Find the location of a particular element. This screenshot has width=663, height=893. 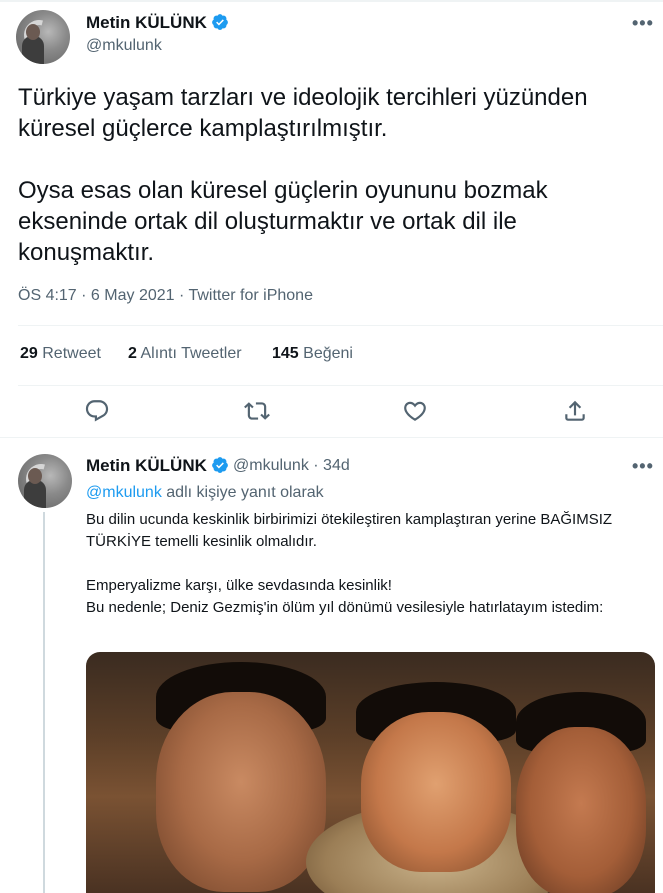

retweet-count: 29 Retweet is located at coordinates (60, 354).